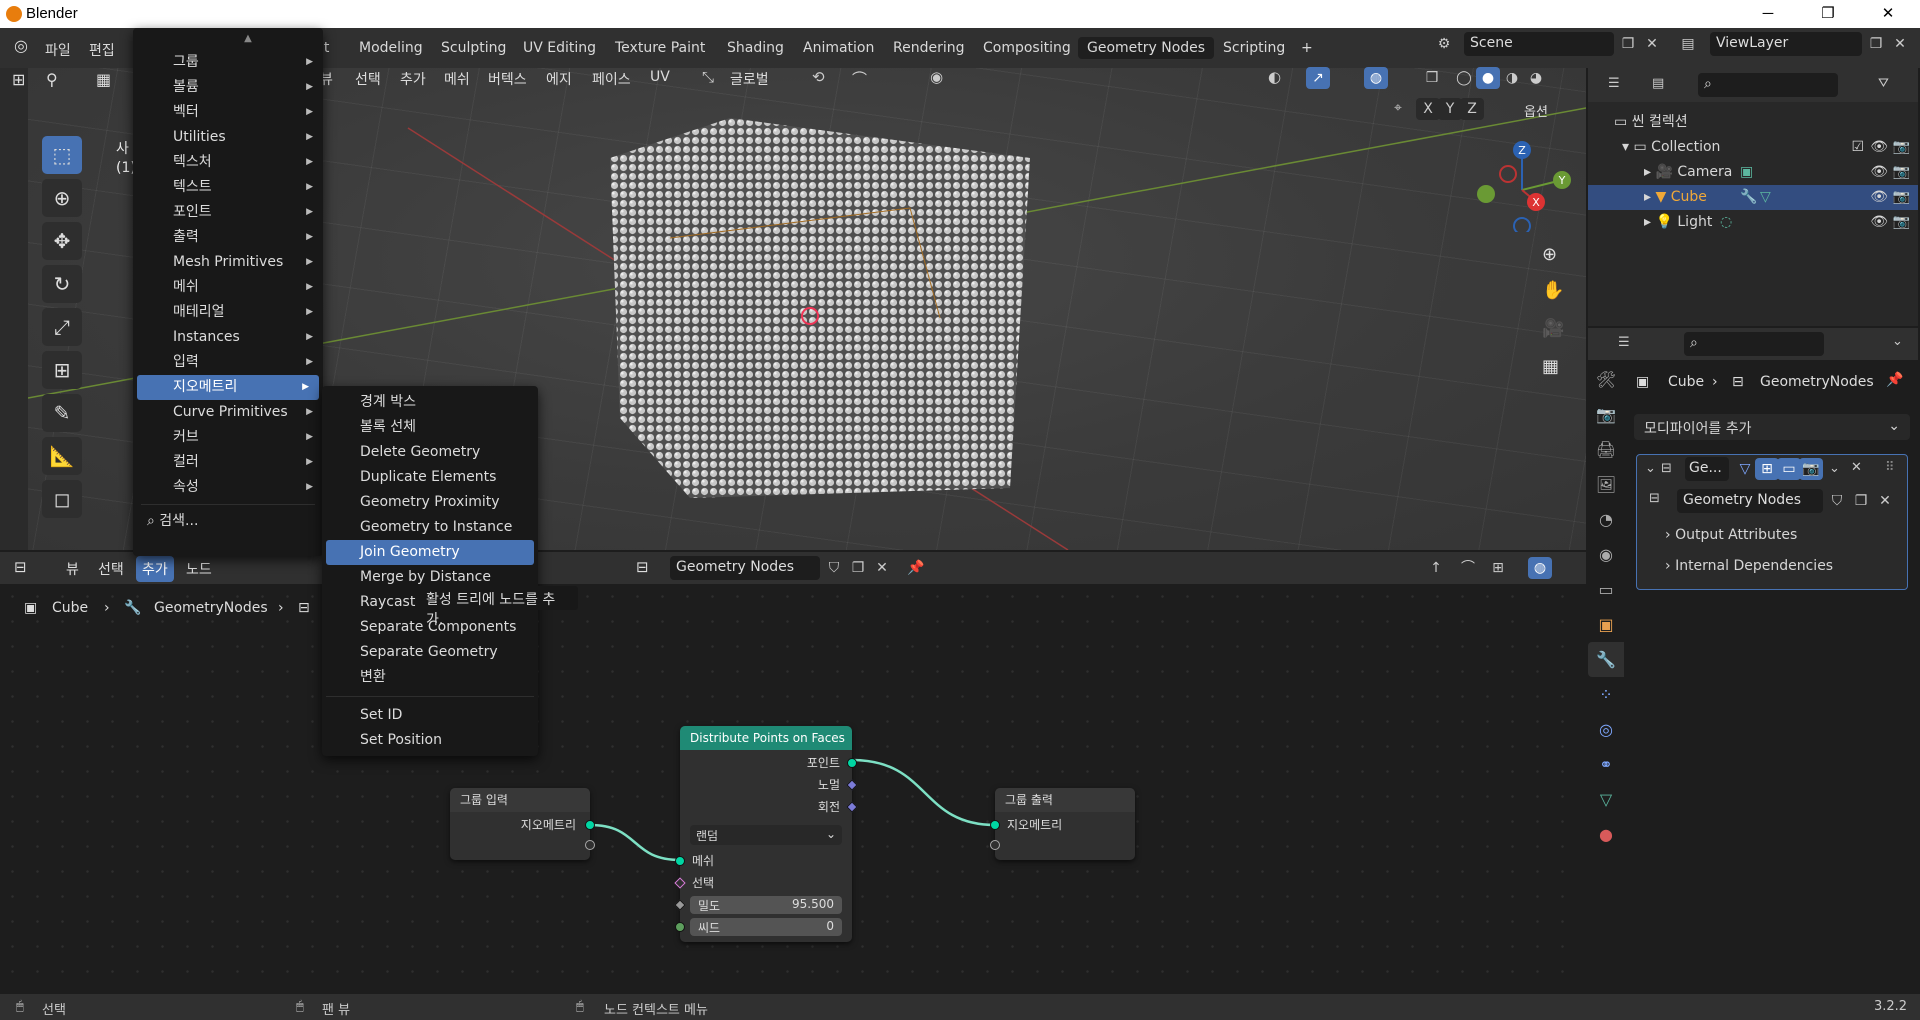 Image resolution: width=1920 pixels, height=1020 pixels. I want to click on scene-icon: ⚙, so click(1444, 44).